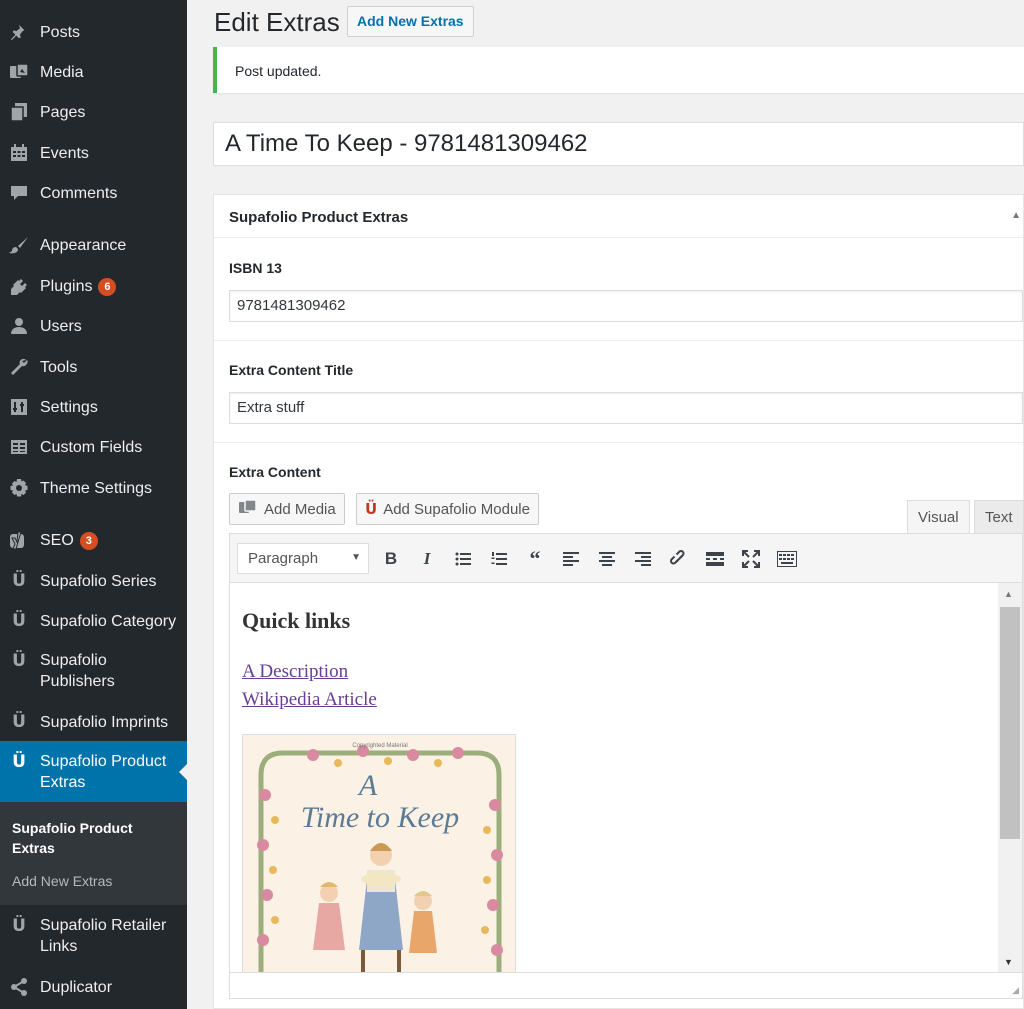 The height and width of the screenshot is (1009, 1024). I want to click on sidebar-item-label: SEO, so click(57, 540).